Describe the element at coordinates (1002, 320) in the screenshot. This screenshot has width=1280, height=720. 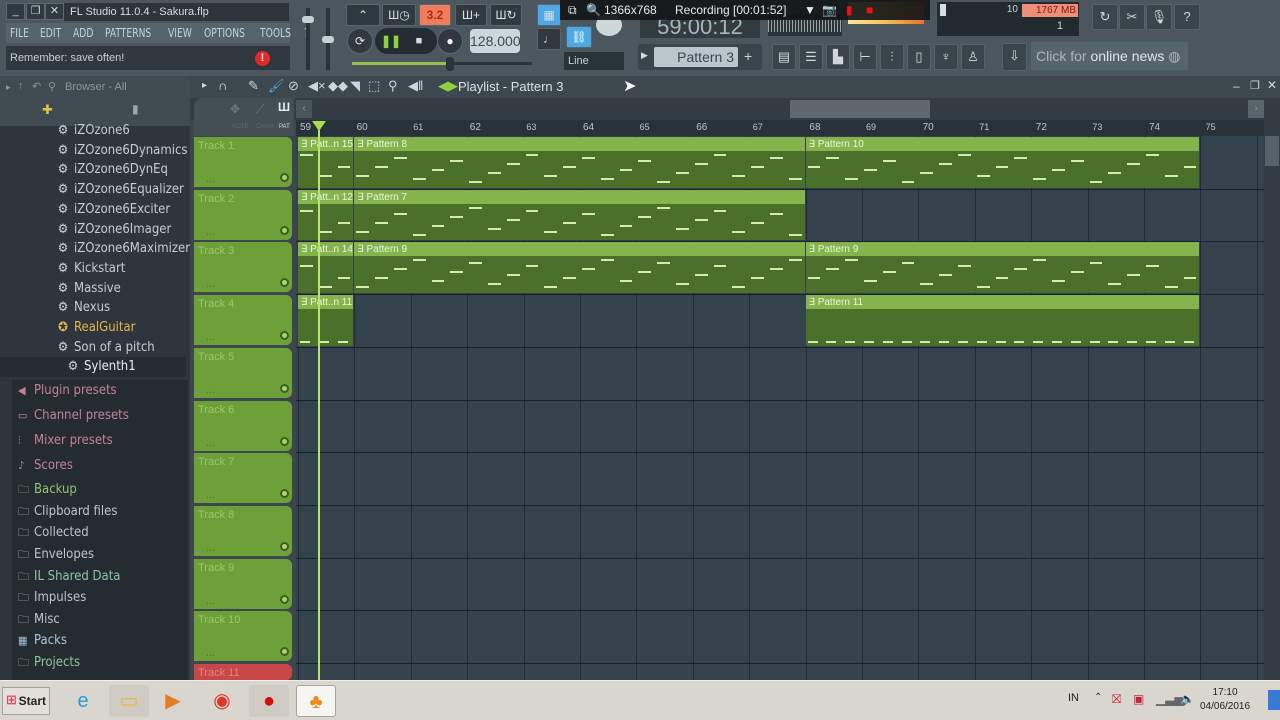
I see `pattern-clip: ∃ Pattern 11` at that location.